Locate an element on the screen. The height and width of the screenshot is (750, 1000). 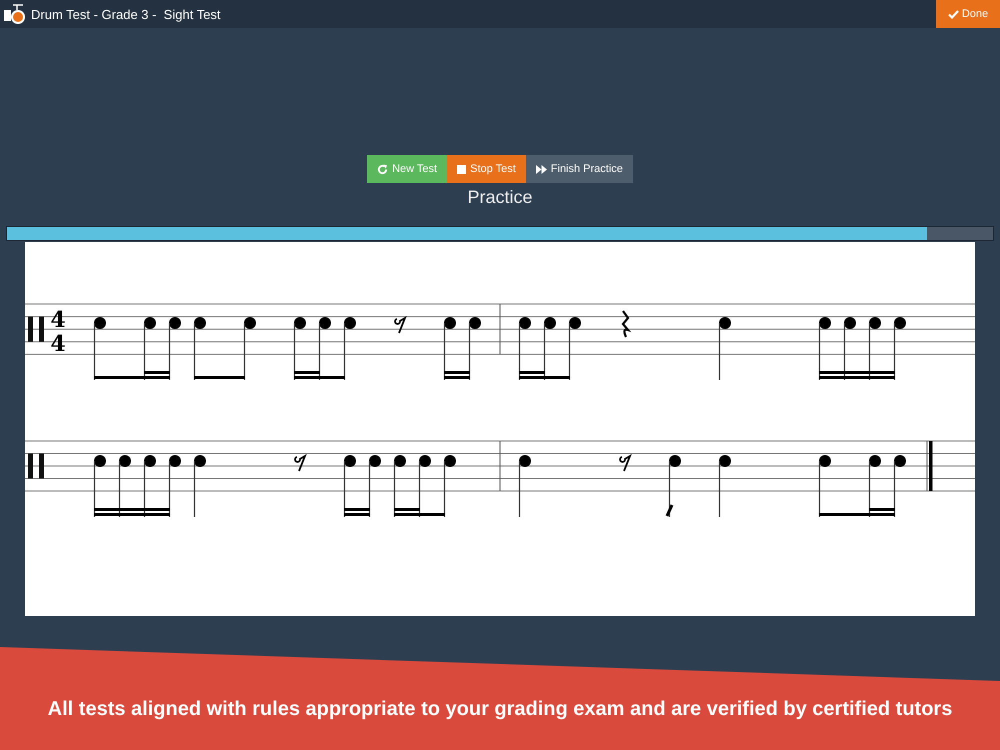
banner-text: All tests aligned with rules appropriate to your grading exam and are verified by certified tutors is located at coordinates (500, 709).